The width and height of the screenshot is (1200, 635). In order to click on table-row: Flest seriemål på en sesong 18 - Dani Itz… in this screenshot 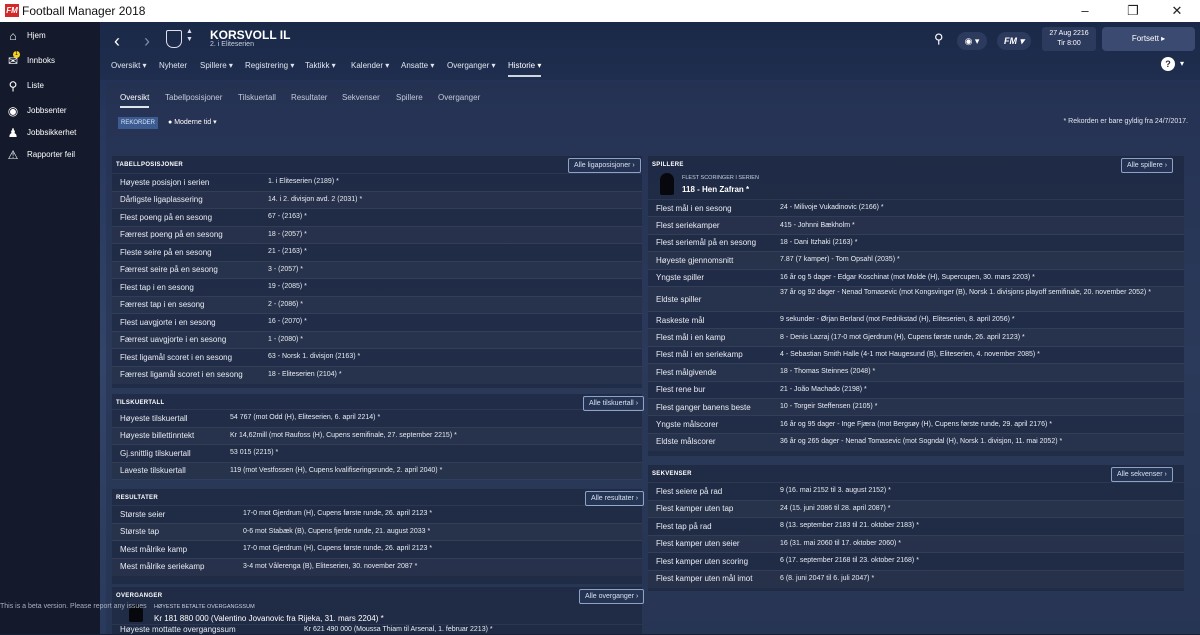, I will do `click(916, 242)`.